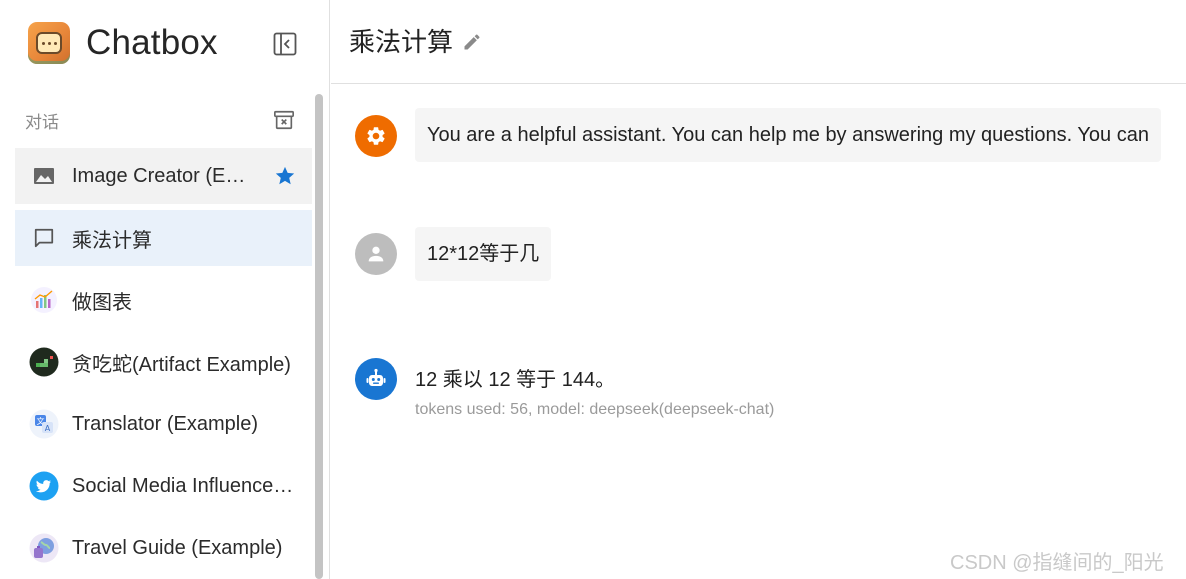  Describe the element at coordinates (44, 300) in the screenshot. I see `chart-avatar-icon` at that location.